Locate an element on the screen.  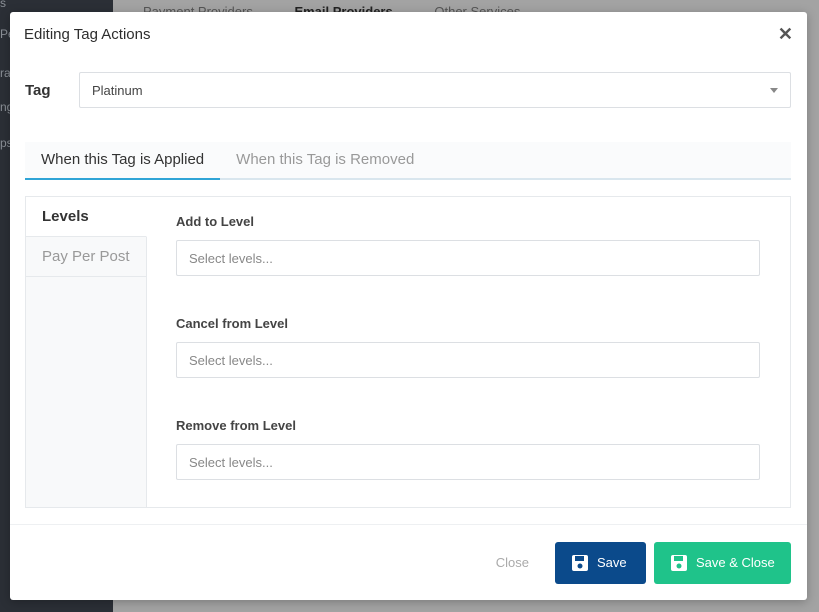
save-button-label: Save is located at coordinates (612, 562).